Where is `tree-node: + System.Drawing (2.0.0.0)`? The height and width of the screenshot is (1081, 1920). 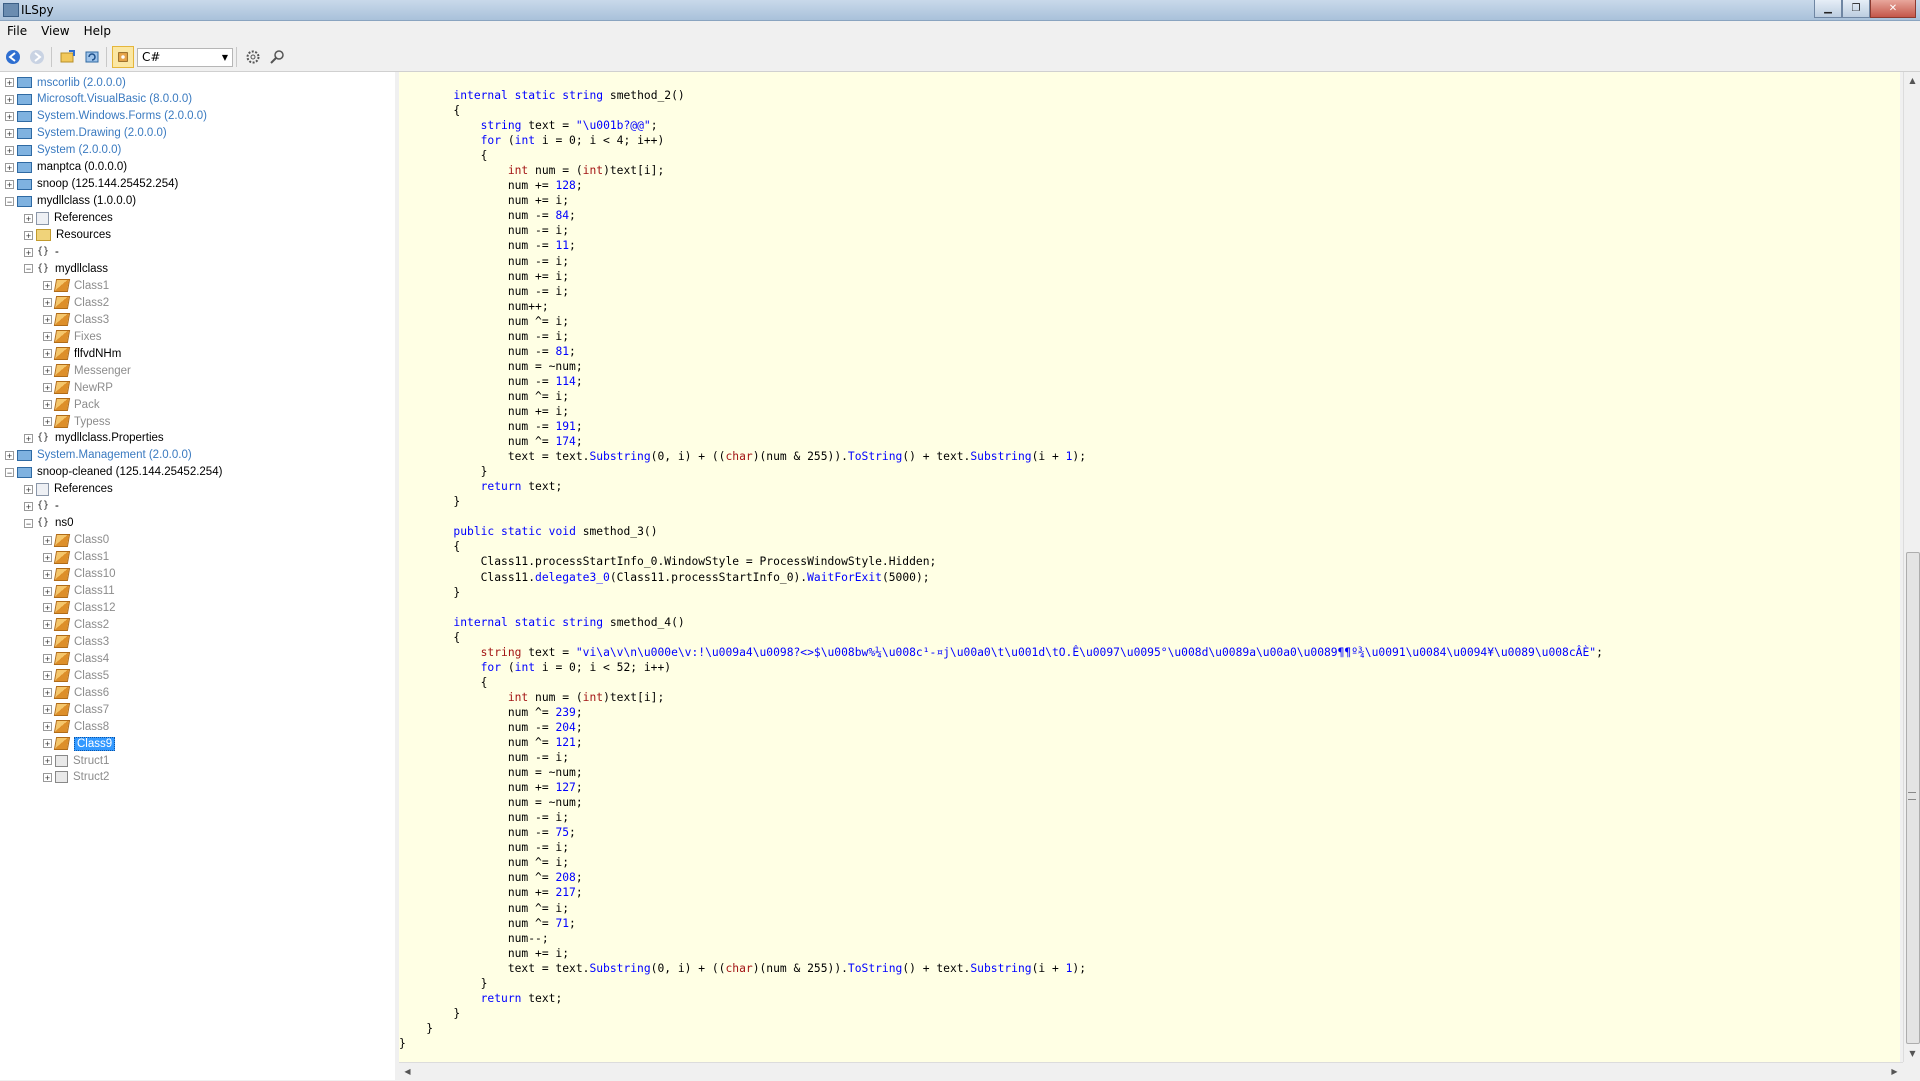
tree-node: + System.Drawing (2.0.0.0) is located at coordinates (86, 133).